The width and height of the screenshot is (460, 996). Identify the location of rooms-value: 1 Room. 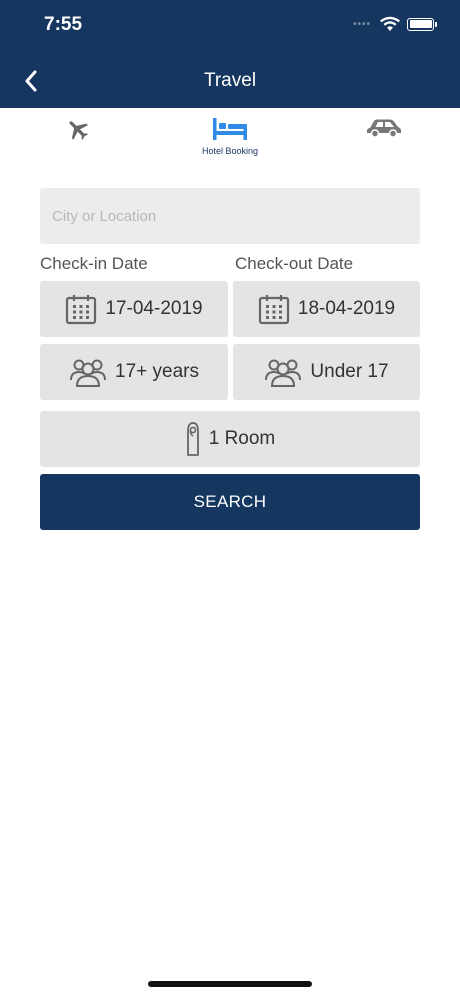
(242, 438).